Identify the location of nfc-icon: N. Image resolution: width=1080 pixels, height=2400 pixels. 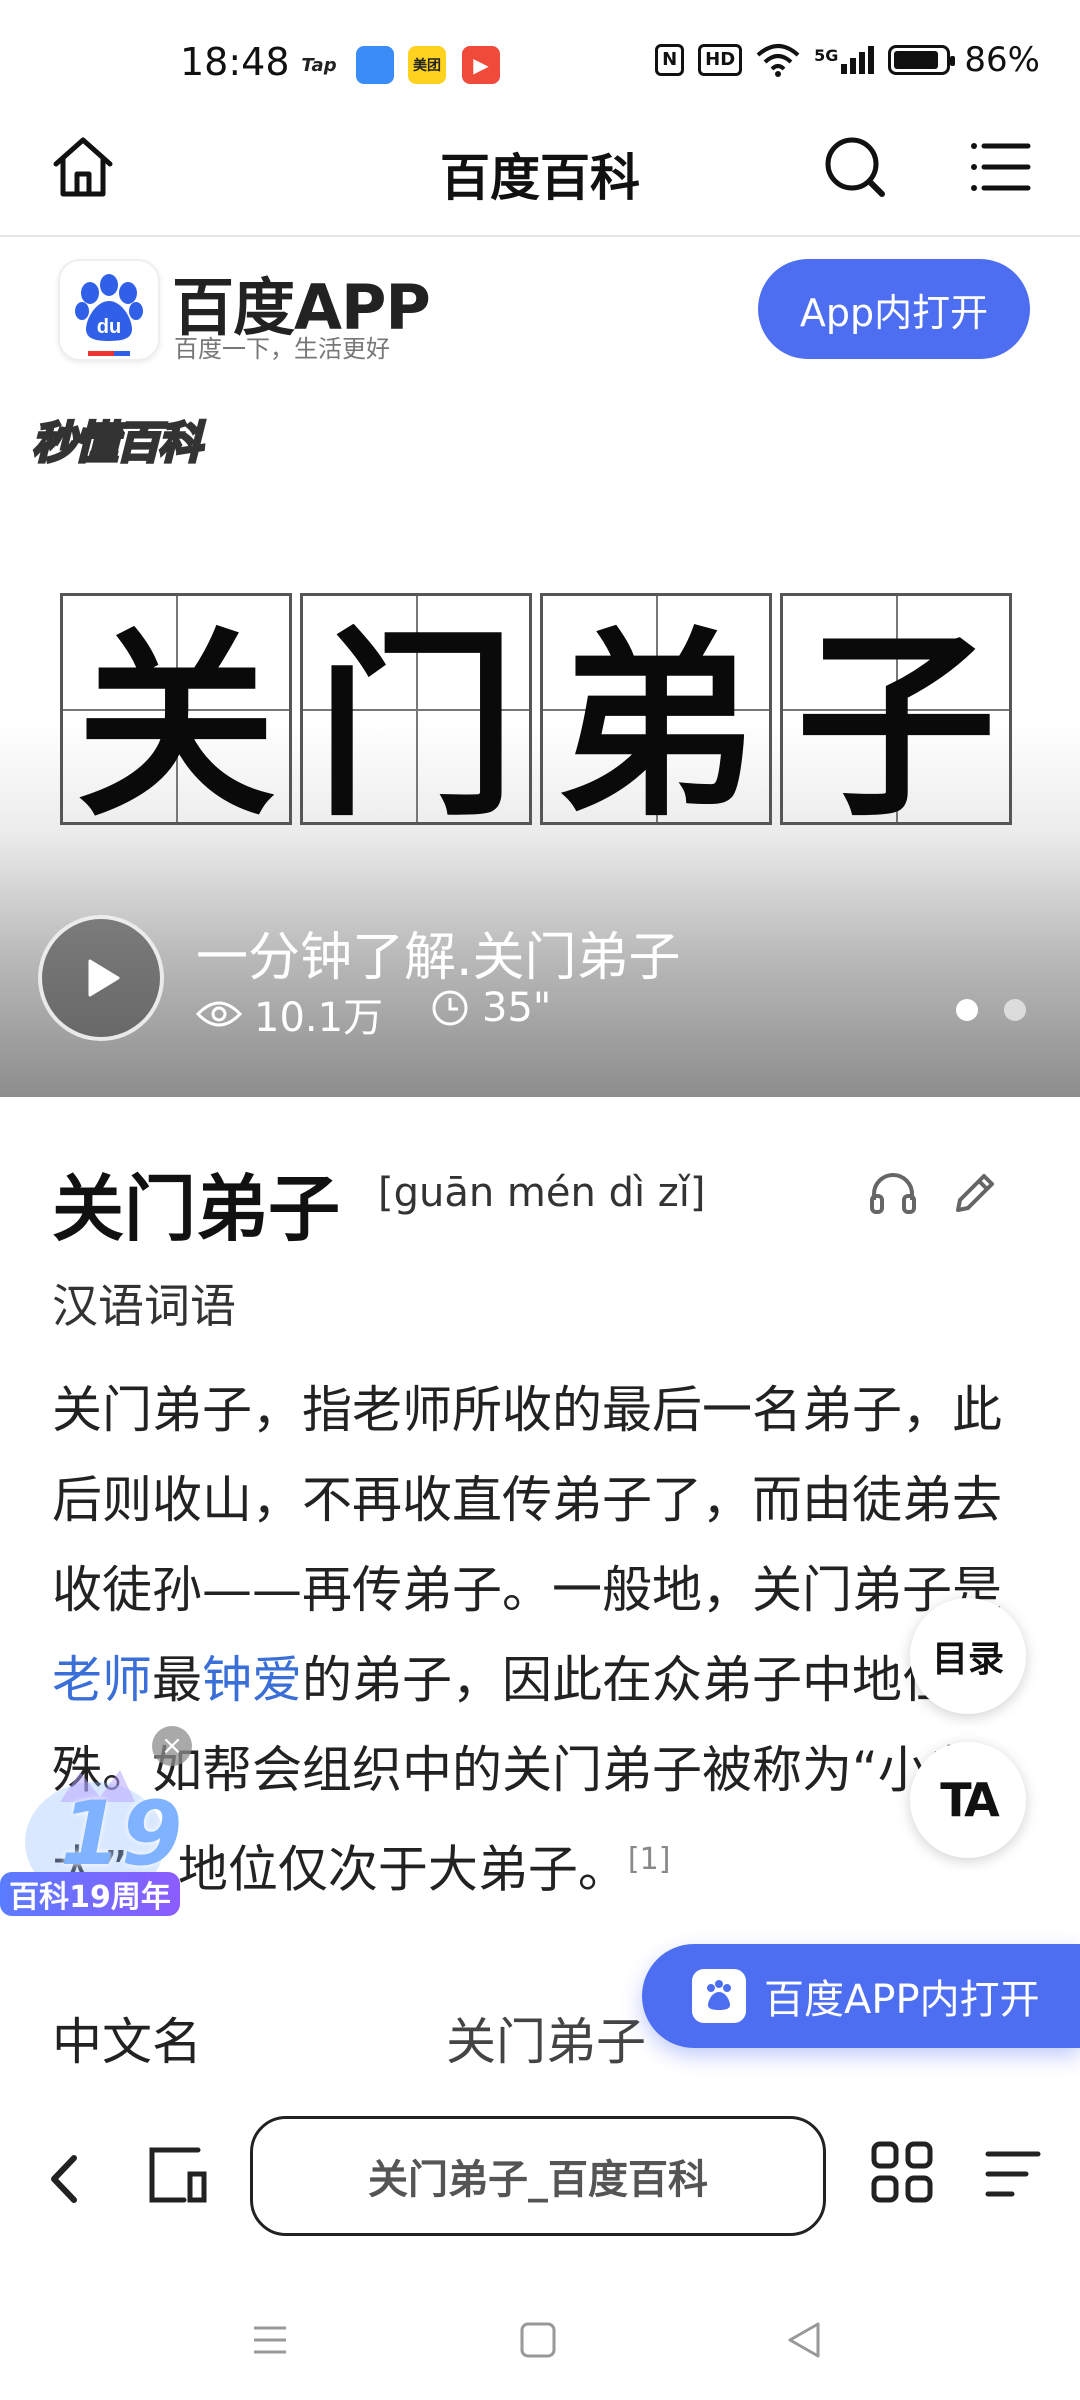
(670, 60).